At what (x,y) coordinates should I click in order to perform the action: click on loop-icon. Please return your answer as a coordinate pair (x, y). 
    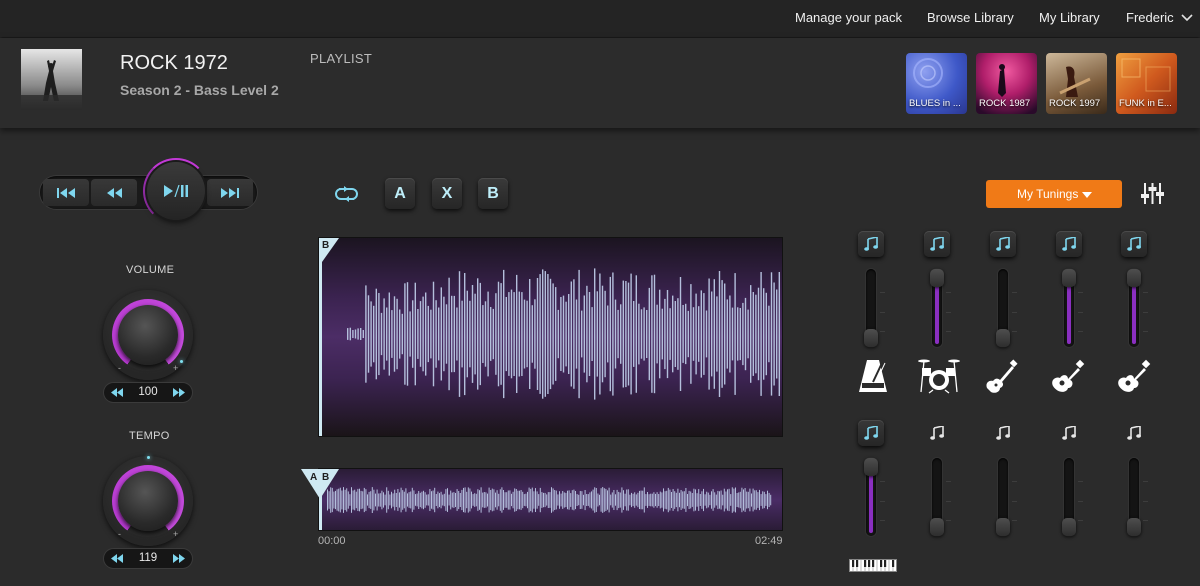
    Looking at the image, I should click on (346, 194).